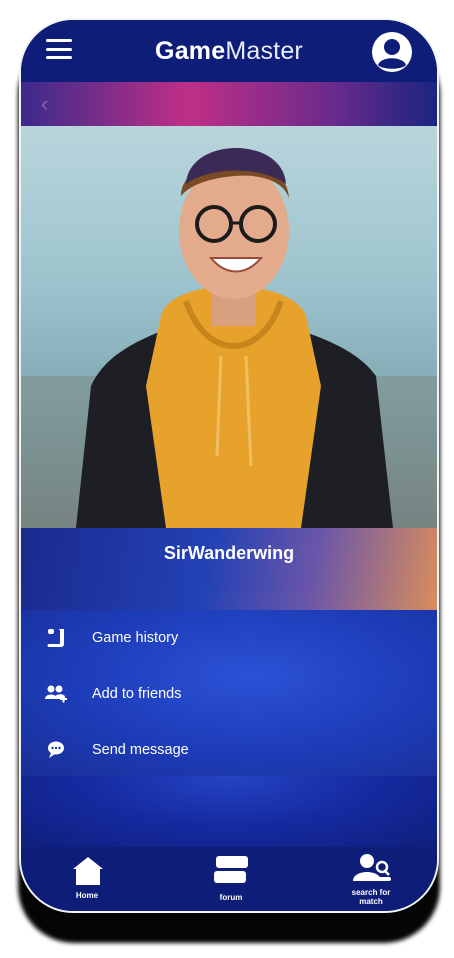 This screenshot has height=958, width=454. What do you see at coordinates (55, 638) in the screenshot?
I see `scroll-icon` at bounding box center [55, 638].